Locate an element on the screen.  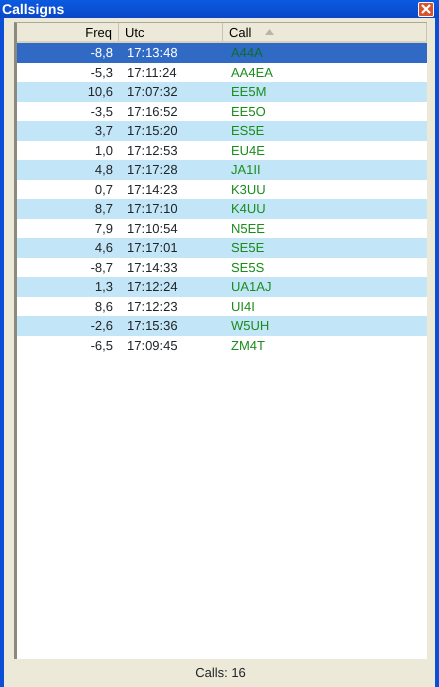
utc-cell: 17:15:20 is located at coordinates (152, 130).